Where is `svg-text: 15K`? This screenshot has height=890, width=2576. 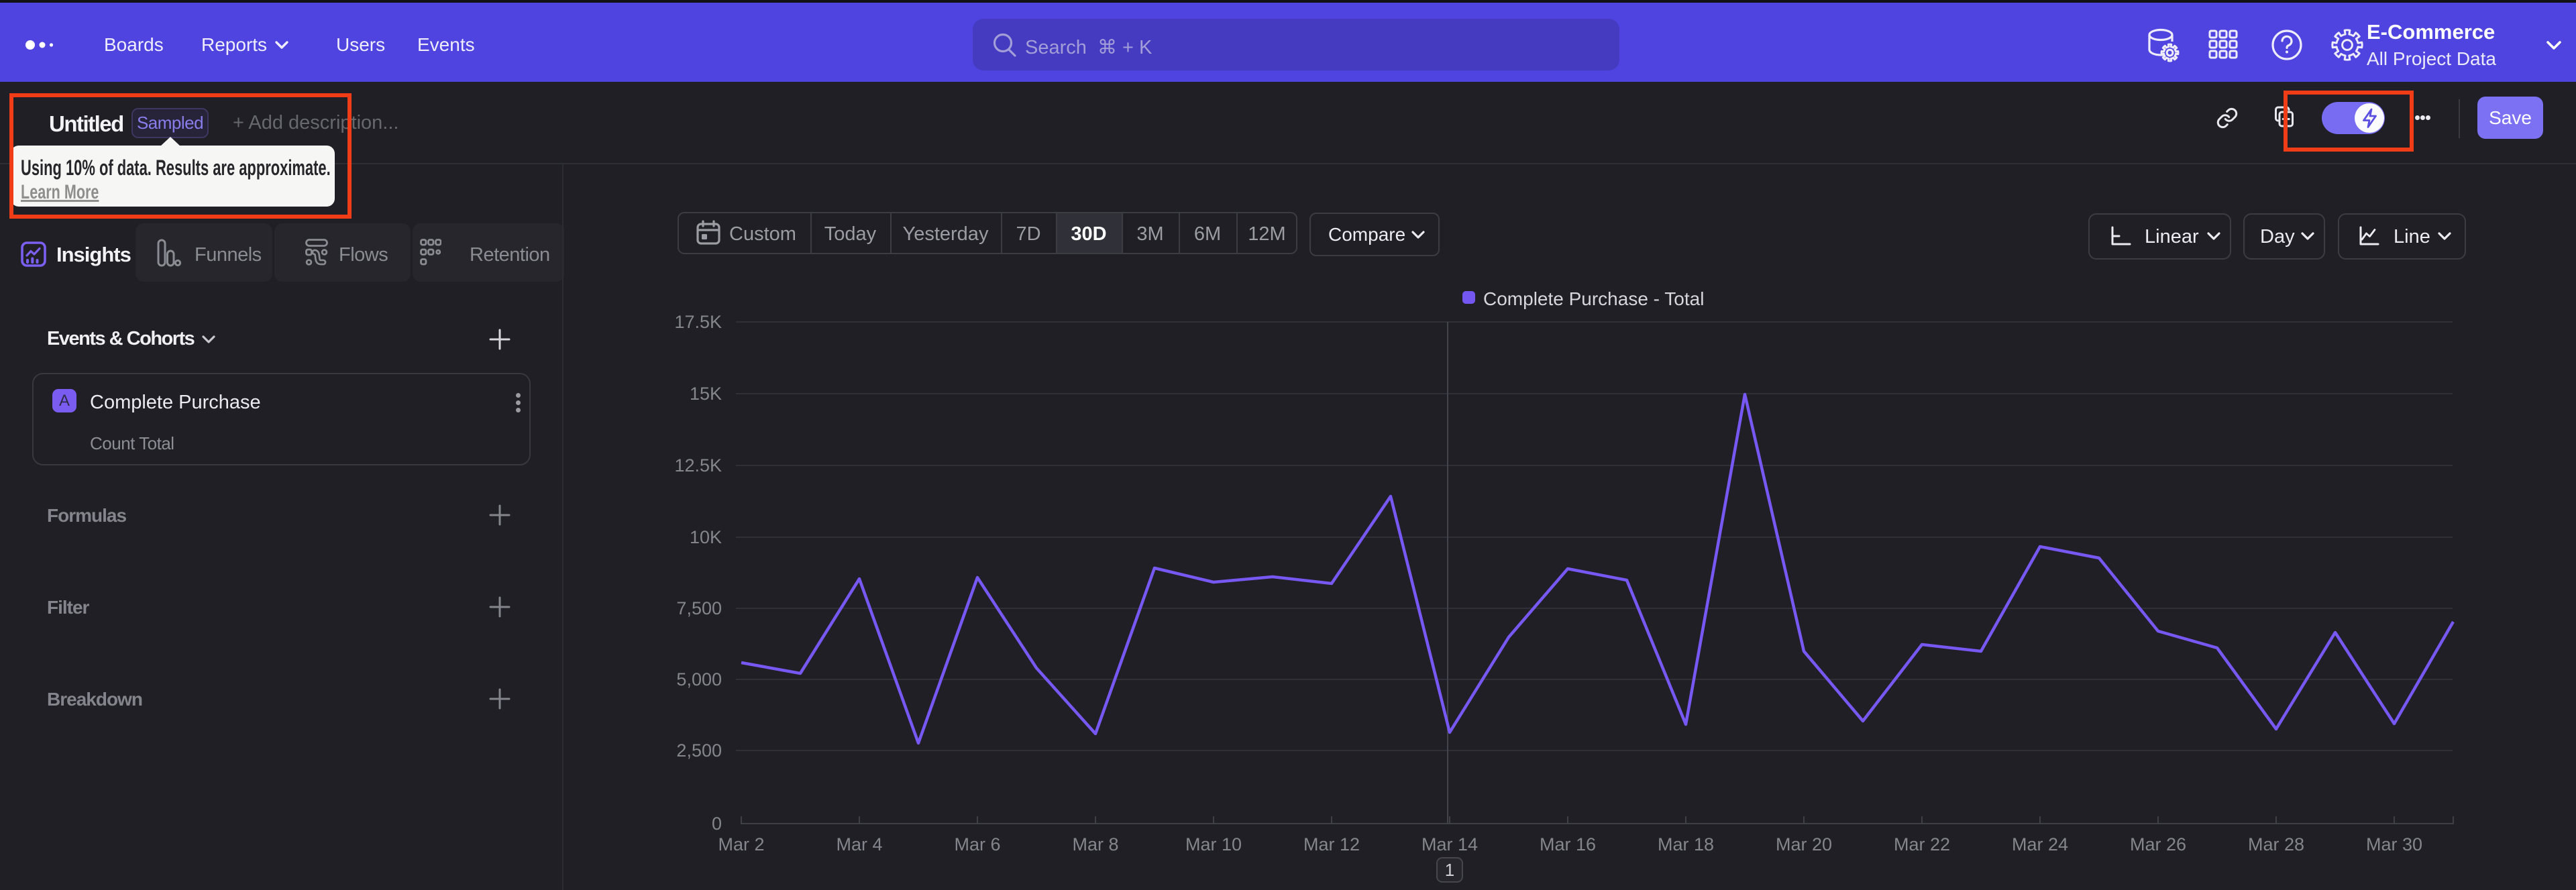 svg-text: 15K is located at coordinates (706, 394).